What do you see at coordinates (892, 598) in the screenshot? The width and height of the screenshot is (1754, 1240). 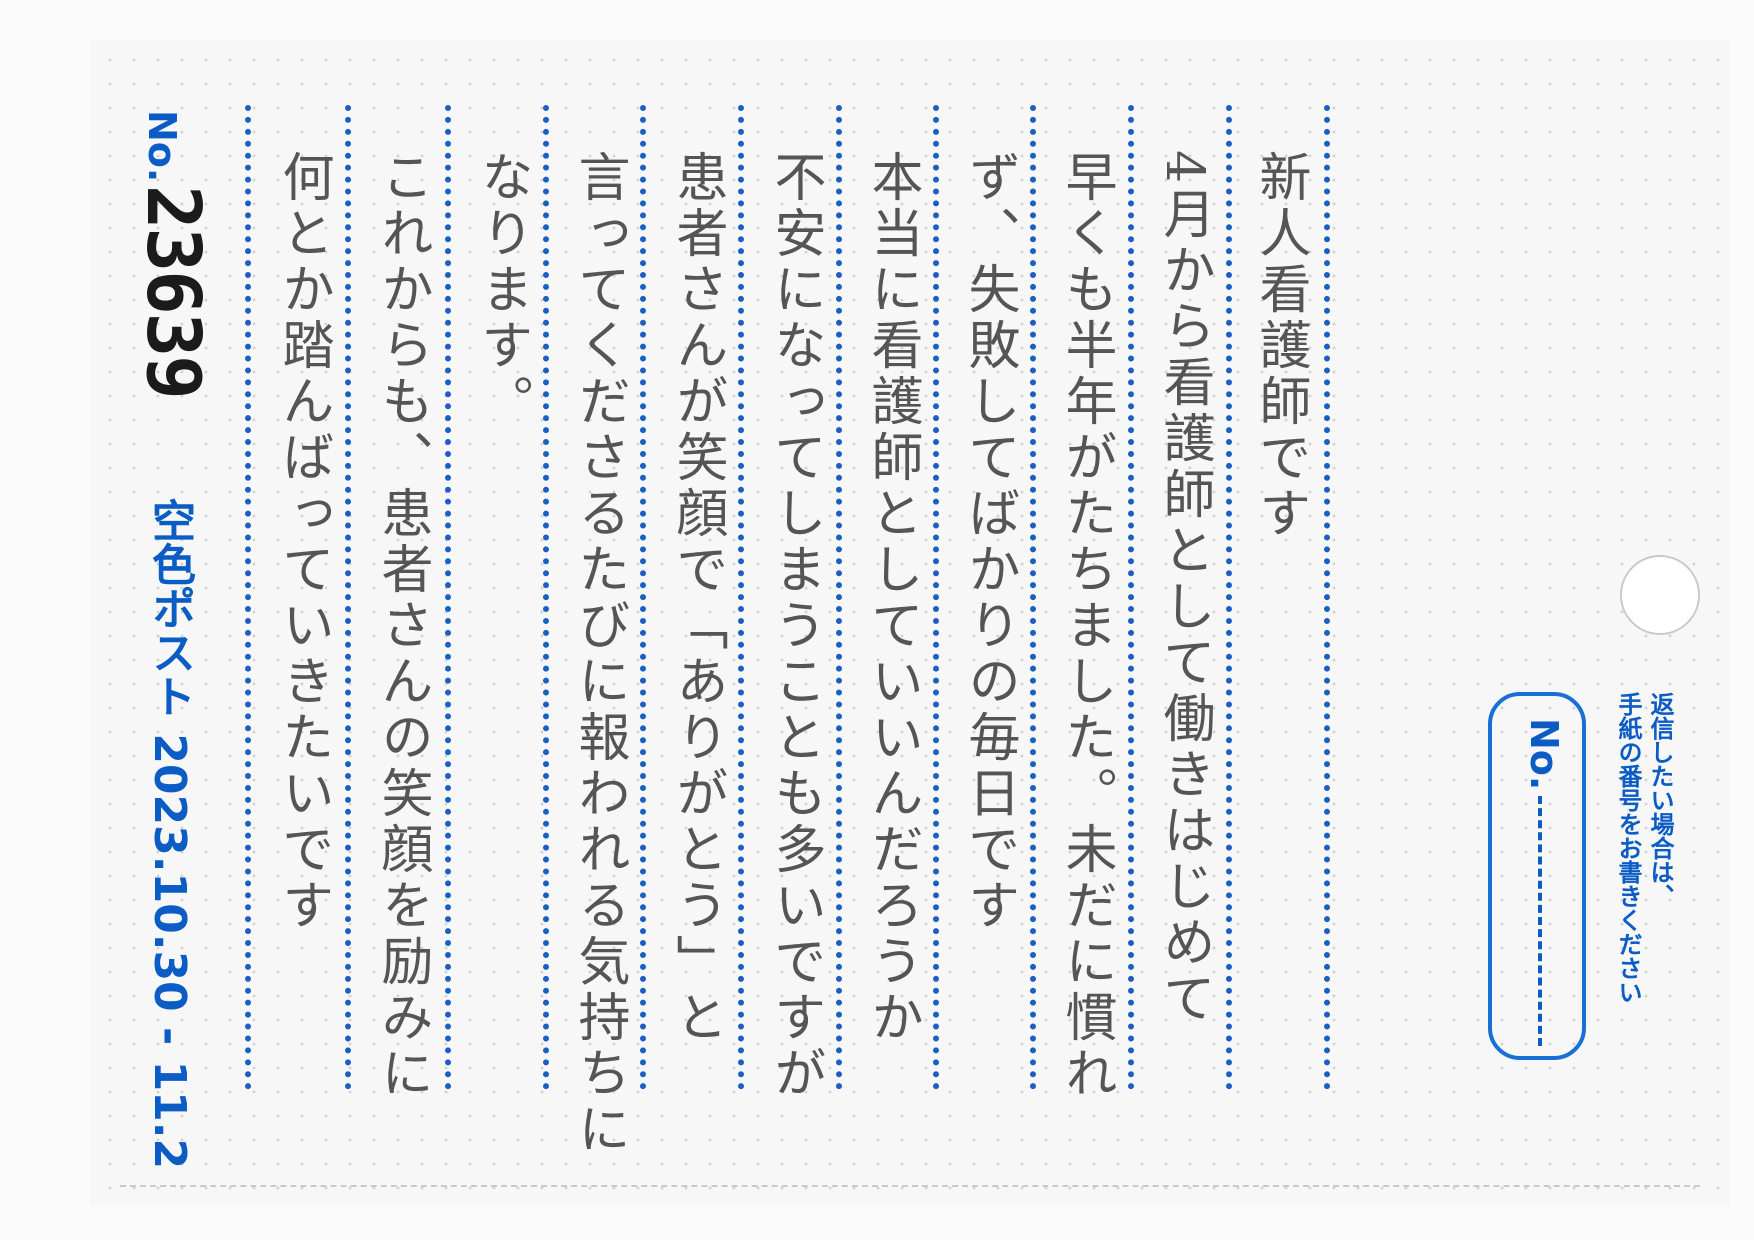 I see `letter-line: 本当に看護師としていいんだろうか` at bounding box center [892, 598].